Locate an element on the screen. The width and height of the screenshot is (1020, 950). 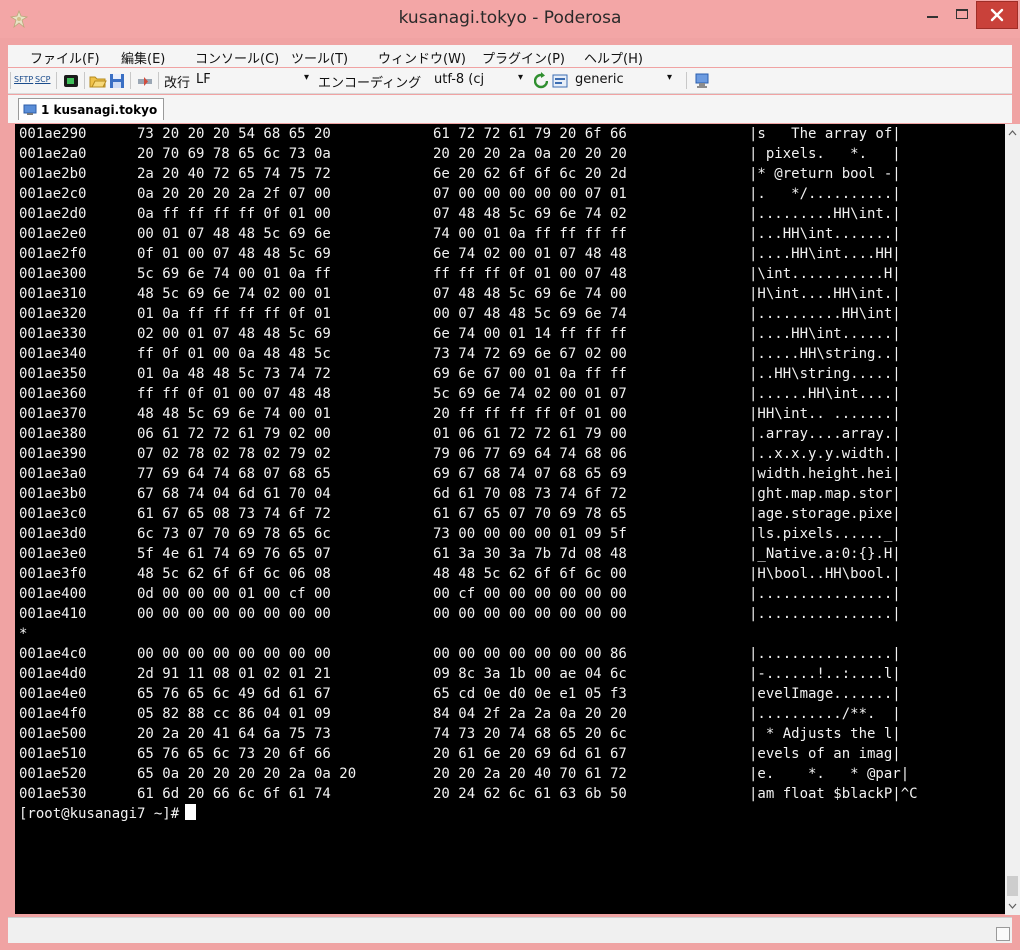
session-tab: 1 kusanagi.tokyo is located at coordinates (91, 109).